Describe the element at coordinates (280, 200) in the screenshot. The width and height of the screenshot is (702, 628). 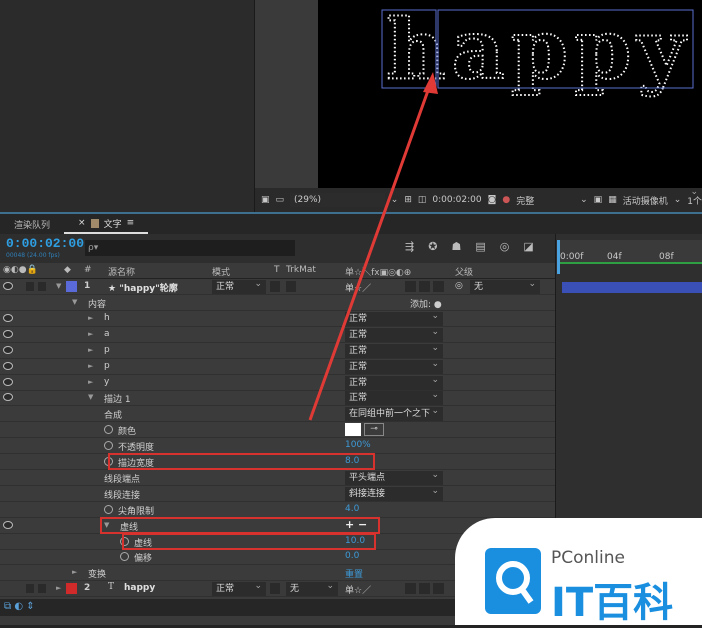
I see `monitor-icon: ▭` at that location.